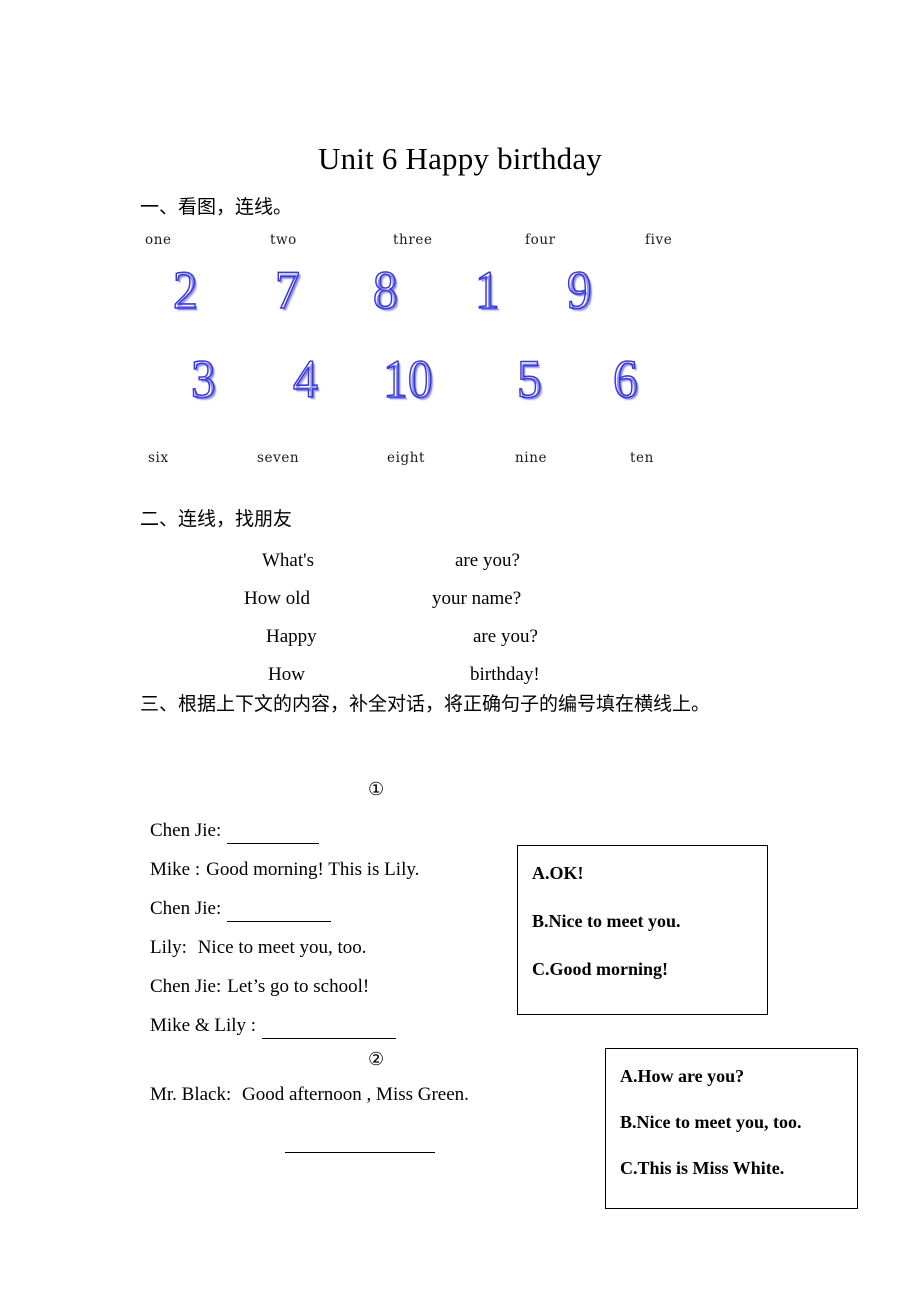 This screenshot has width=920, height=1302. I want to click on number-digit-9: 9, so click(579, 290).